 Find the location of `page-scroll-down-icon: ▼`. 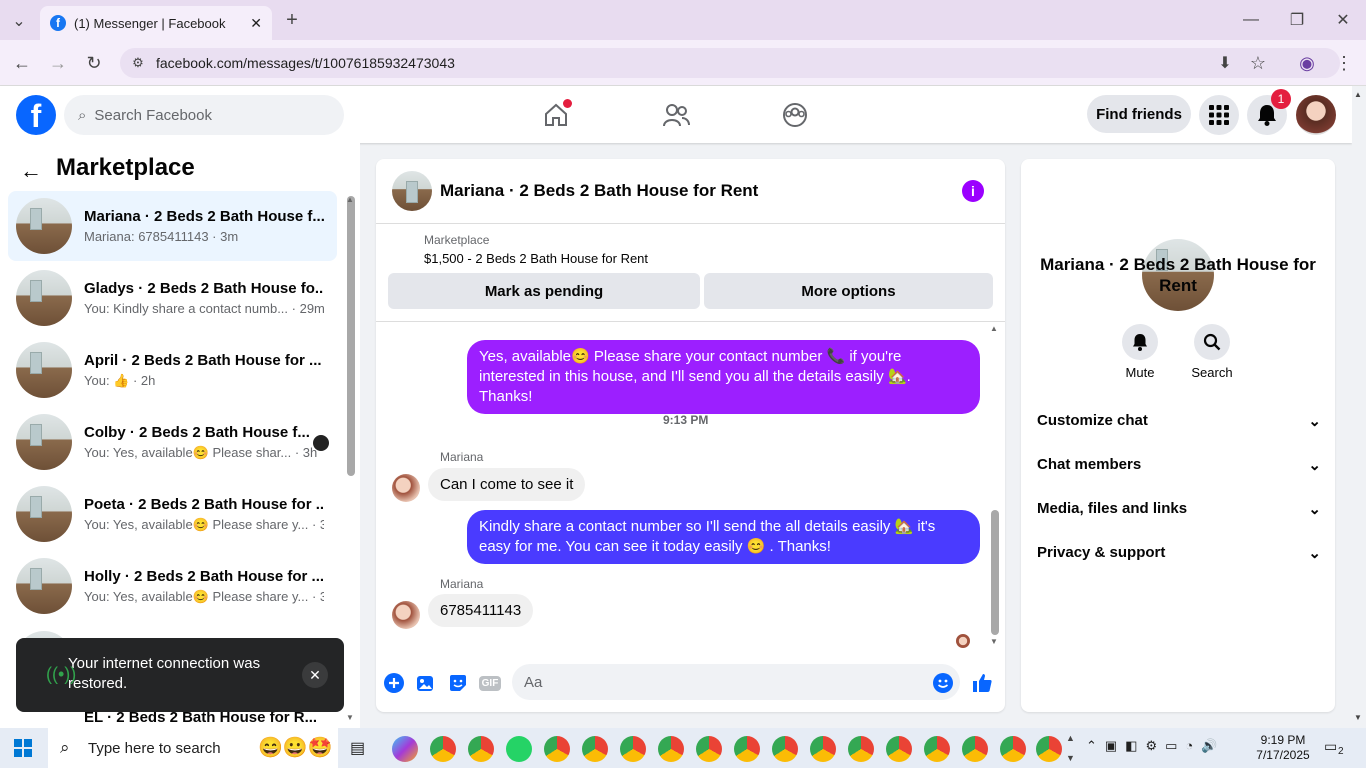

page-scroll-down-icon: ▼ is located at coordinates (1358, 717).